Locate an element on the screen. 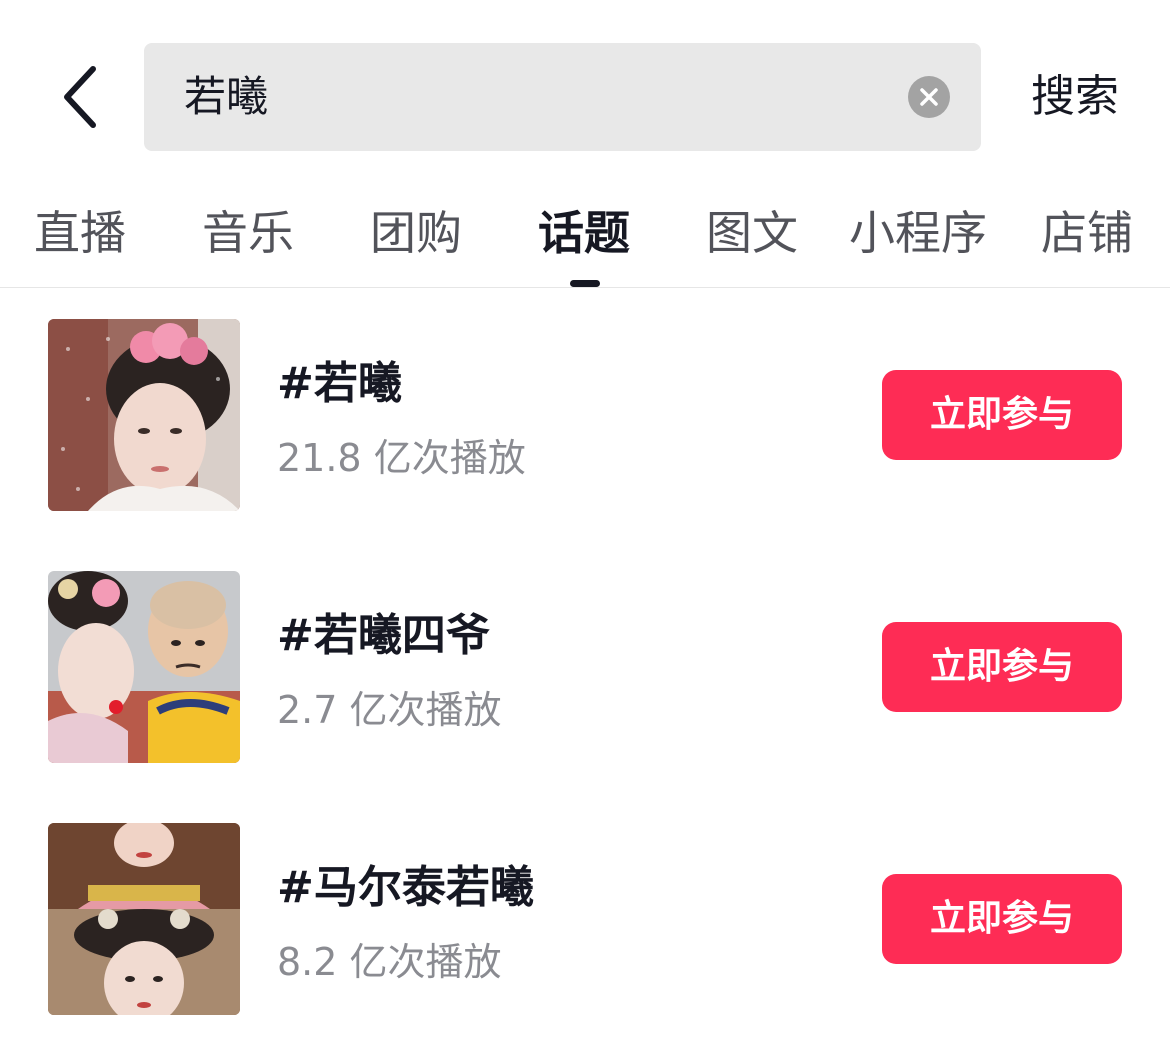  search-submit-button: 搜索 is located at coordinates (1075, 97).